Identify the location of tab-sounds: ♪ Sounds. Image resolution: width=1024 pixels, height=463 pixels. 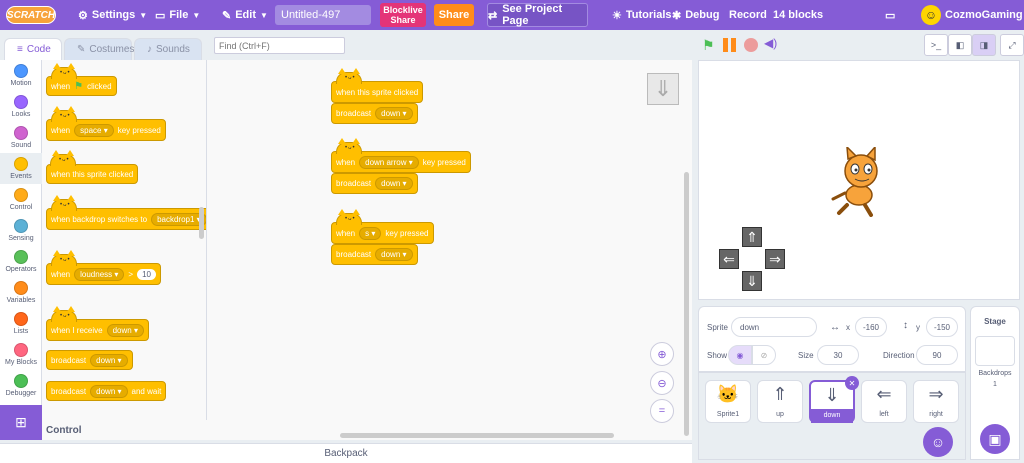
(168, 49).